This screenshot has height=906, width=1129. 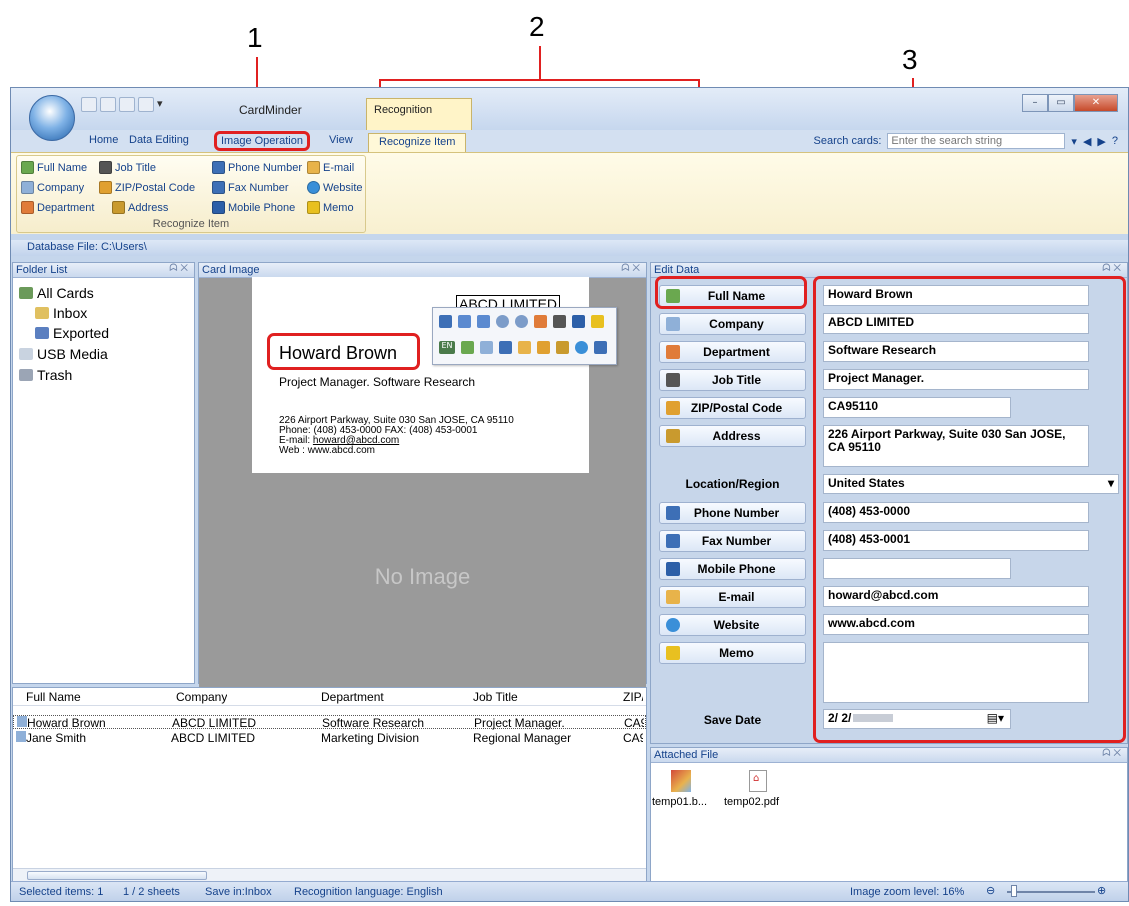 What do you see at coordinates (732, 625) in the screenshot?
I see `field-button-website: Website` at bounding box center [732, 625].